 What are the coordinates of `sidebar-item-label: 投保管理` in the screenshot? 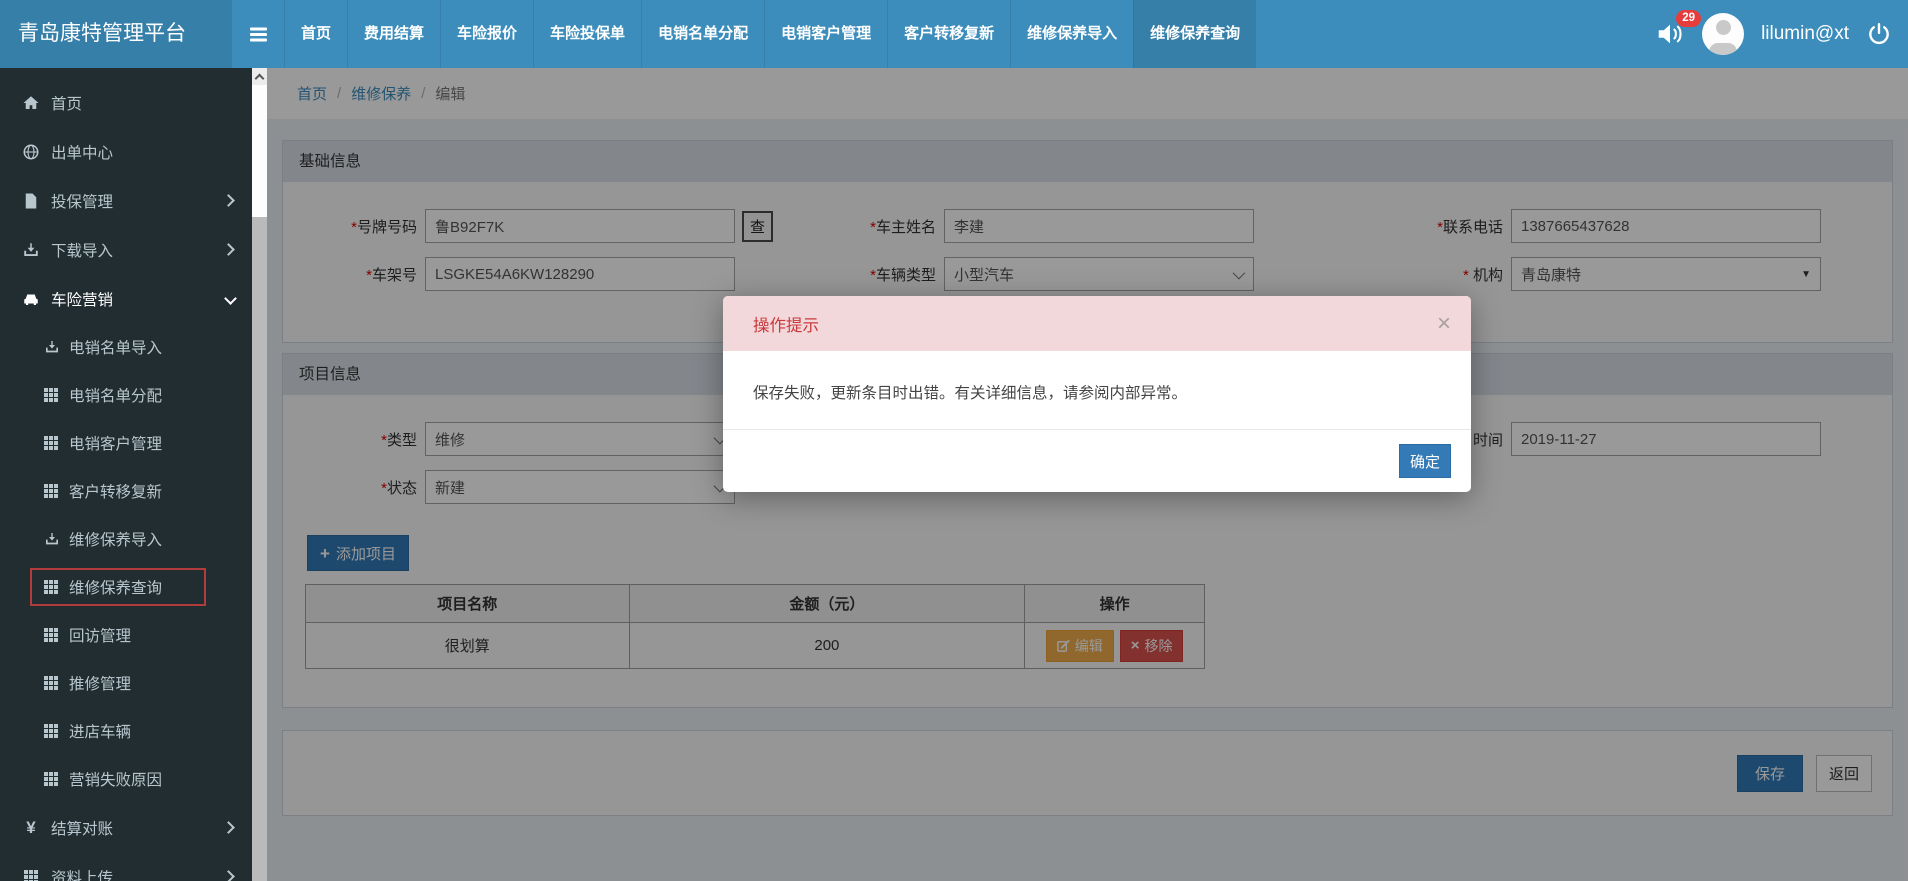 It's located at (82, 202).